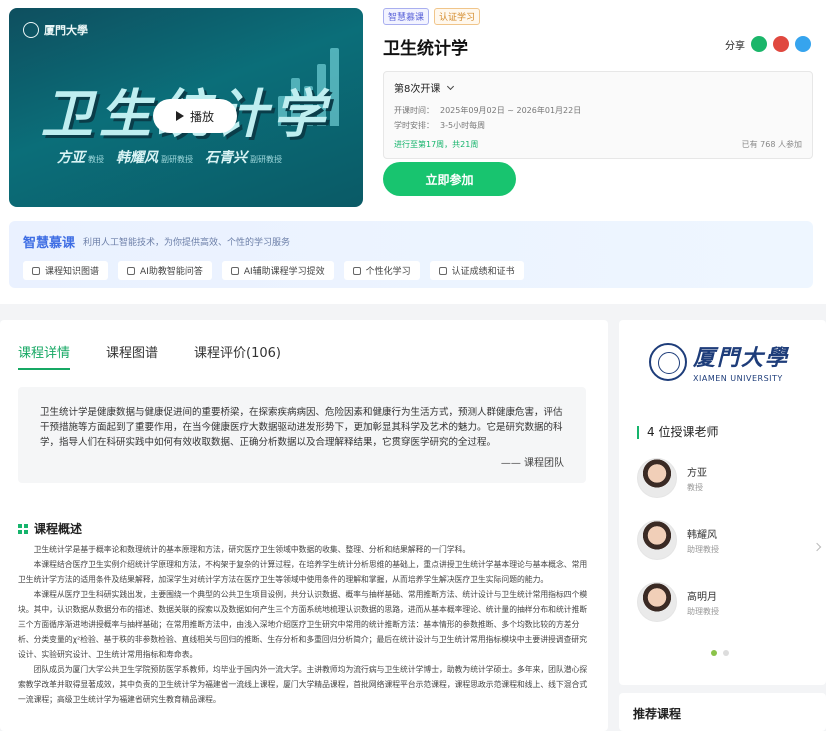 Image resolution: width=826 pixels, height=731 pixels. Describe the element at coordinates (511, 110) in the screenshot. I see `time-value: 2025年09月02日 ~ 2026年01月22日` at that location.